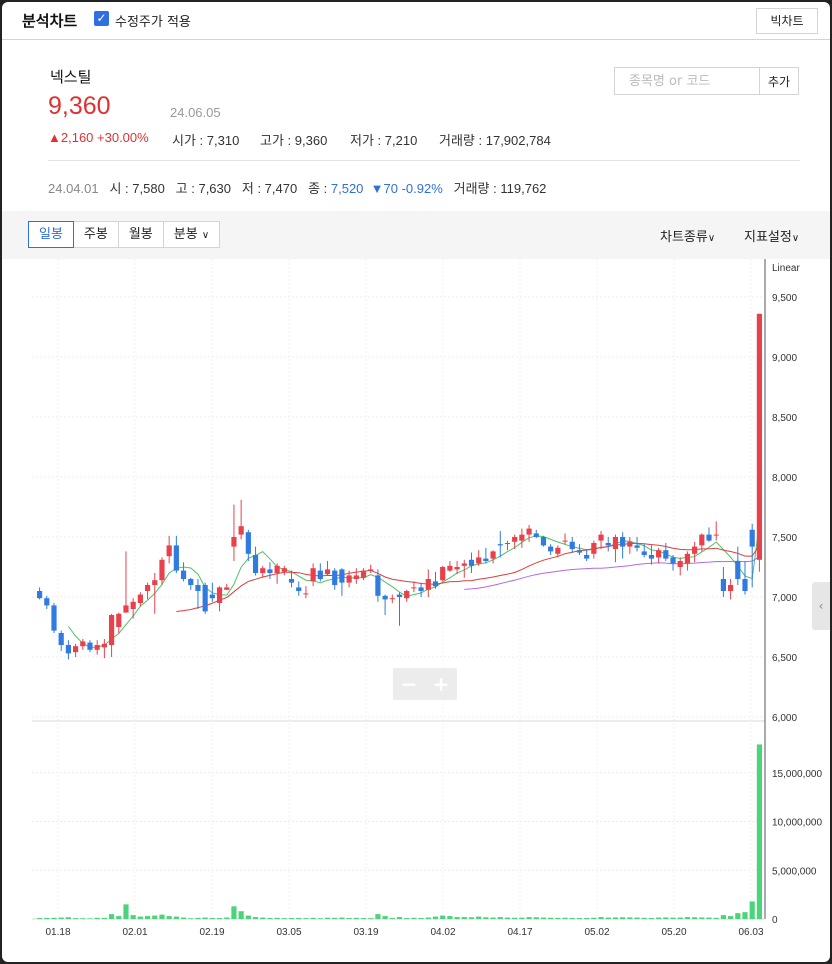 The width and height of the screenshot is (832, 964). Describe the element at coordinates (288, 932) in the screenshot. I see `x-tick-label: 03.05` at that location.